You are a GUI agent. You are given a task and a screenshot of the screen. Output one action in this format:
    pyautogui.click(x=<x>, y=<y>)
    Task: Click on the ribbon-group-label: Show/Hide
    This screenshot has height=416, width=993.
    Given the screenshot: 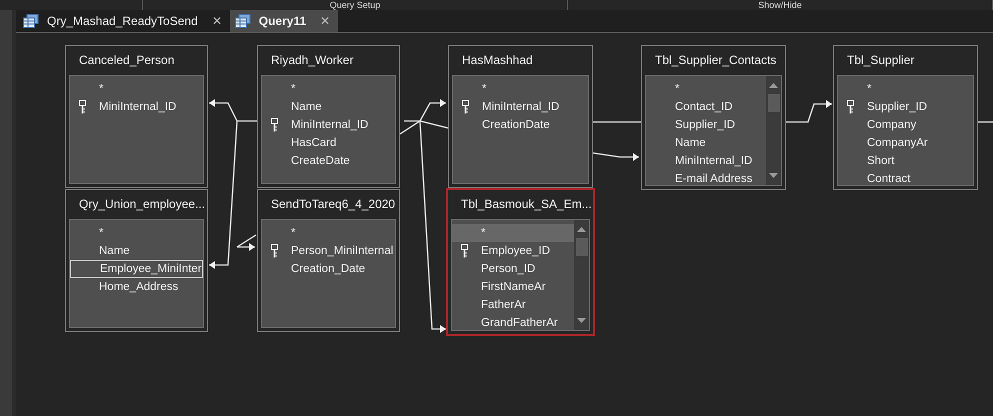 What is the action you would take?
    pyautogui.click(x=780, y=5)
    